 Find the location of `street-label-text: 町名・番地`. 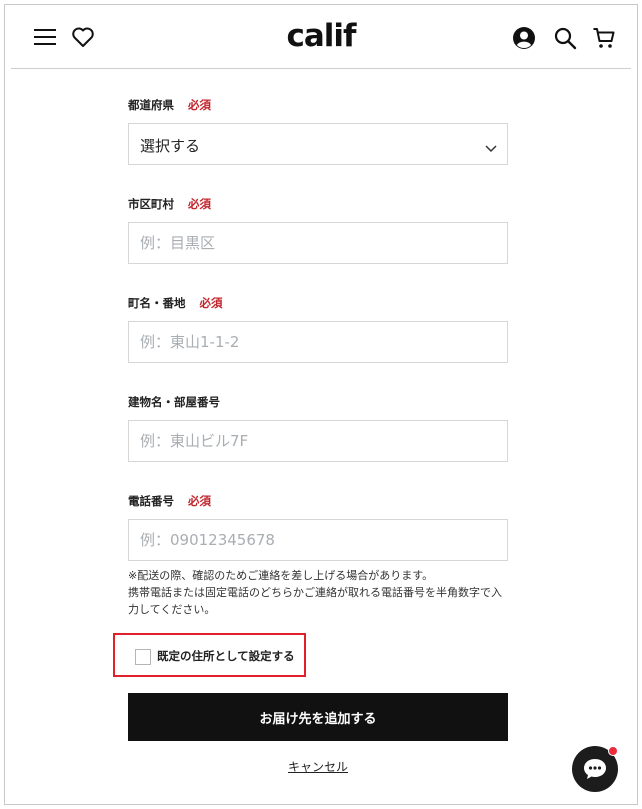

street-label-text: 町名・番地 is located at coordinates (157, 303).